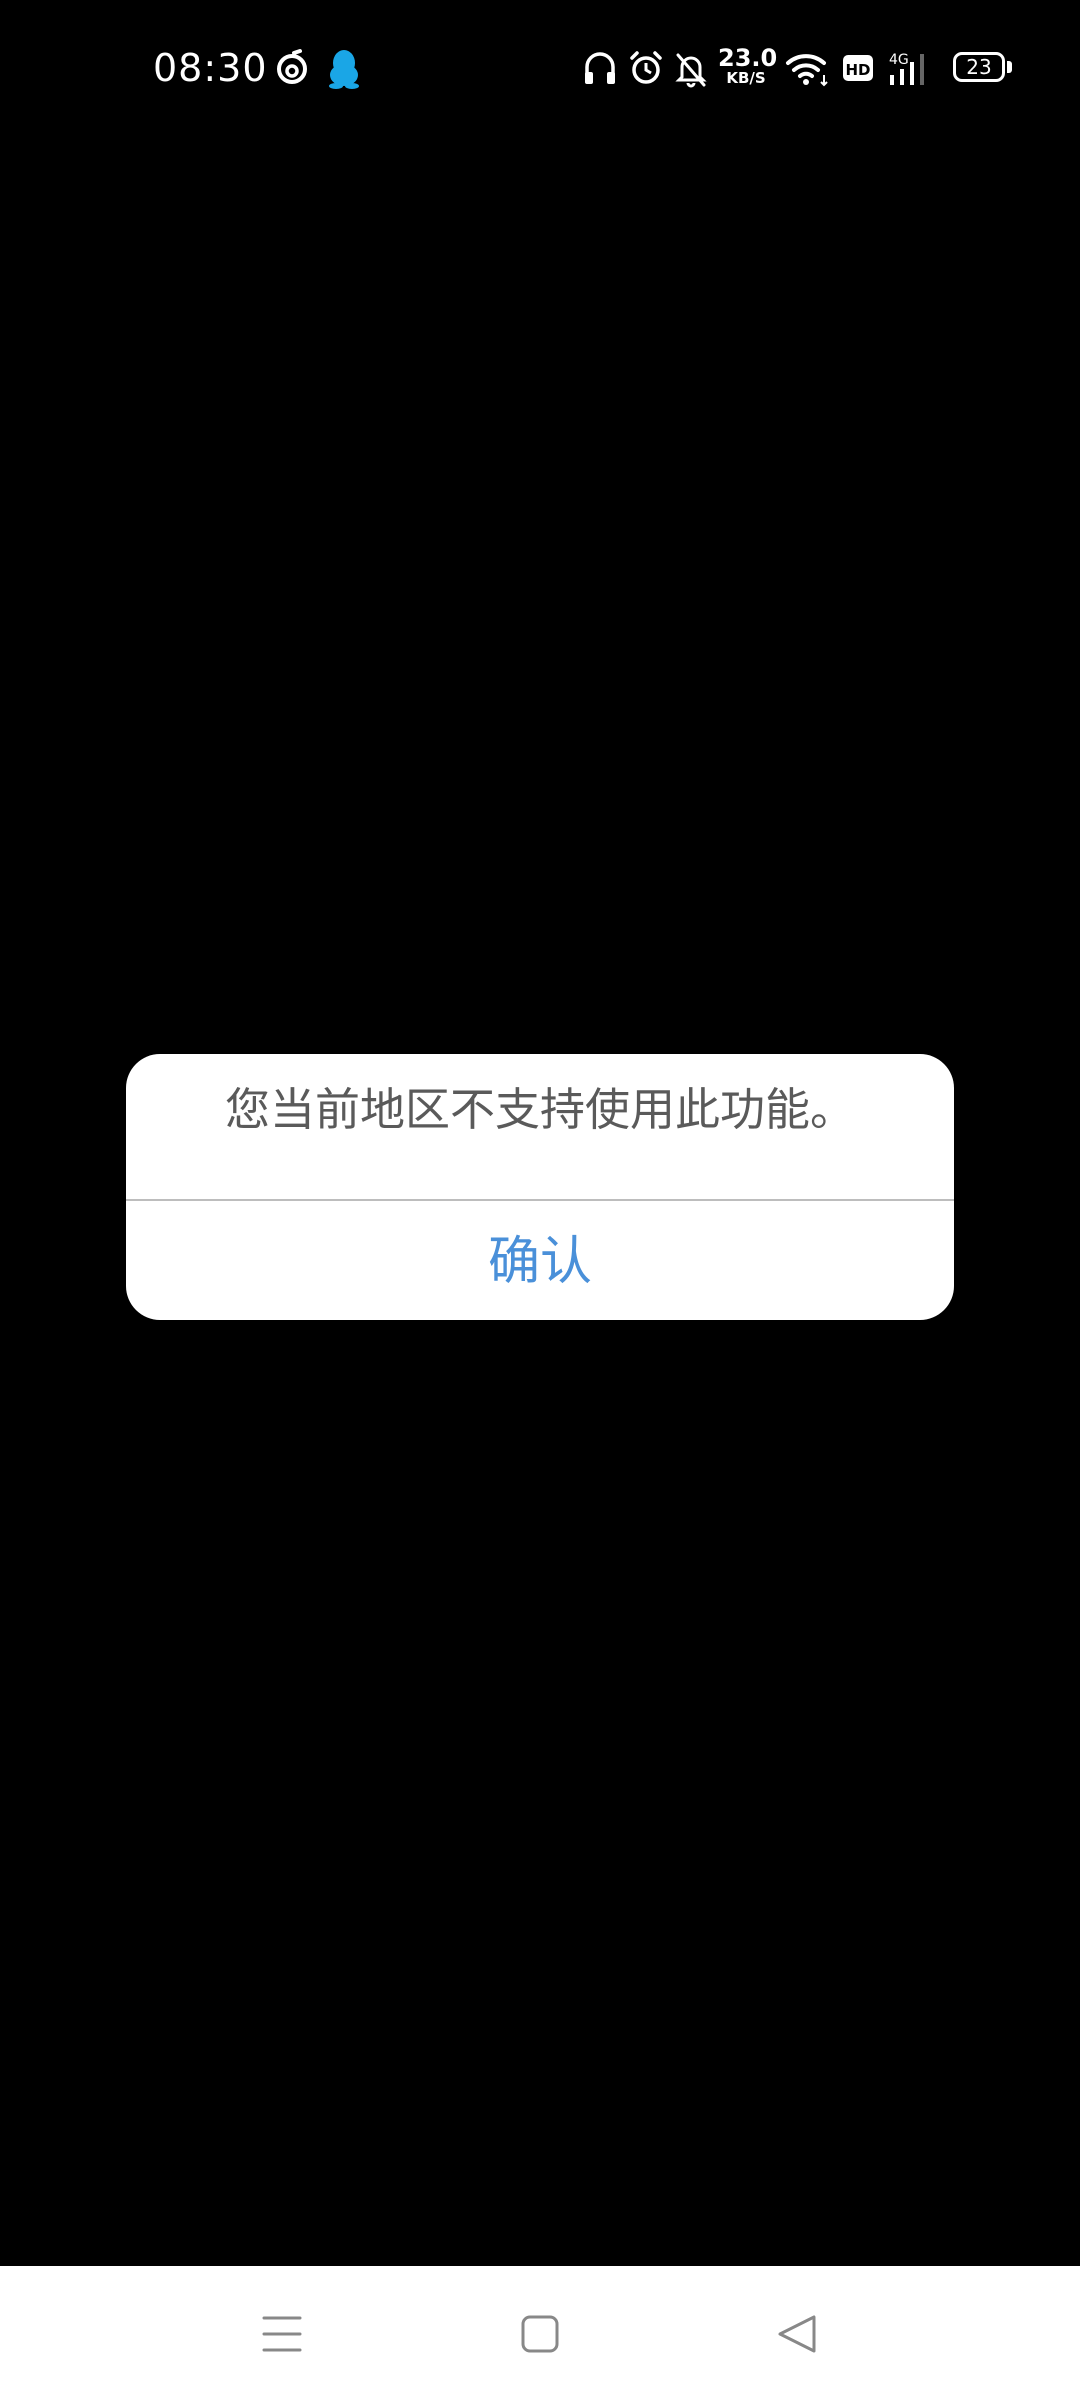  What do you see at coordinates (691, 68) in the screenshot?
I see `bell-off-icon` at bounding box center [691, 68].